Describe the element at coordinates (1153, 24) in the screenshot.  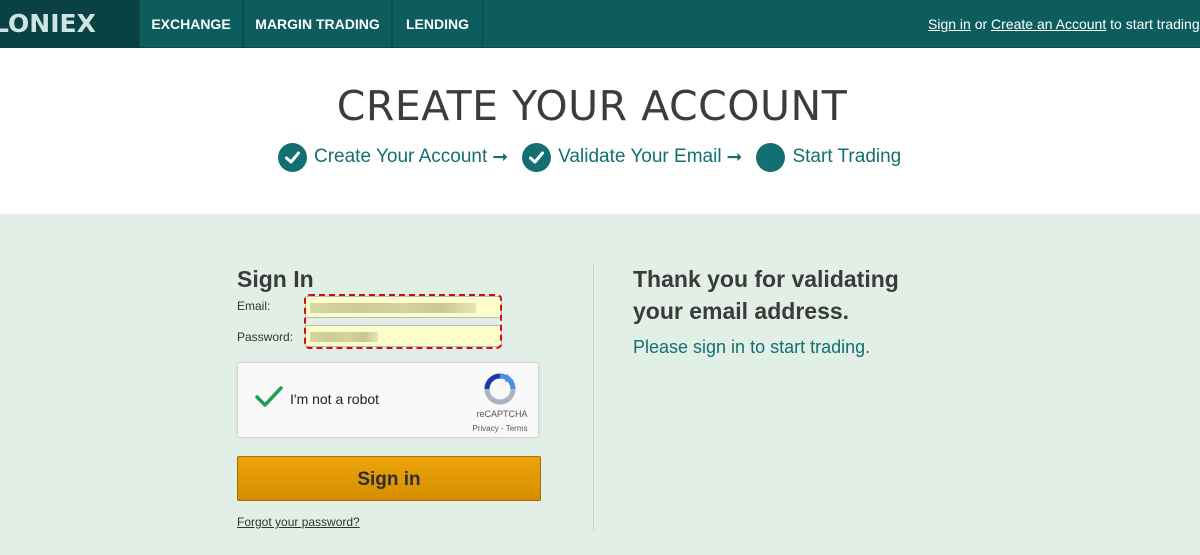
I see `suffix-text: to start trading` at that location.